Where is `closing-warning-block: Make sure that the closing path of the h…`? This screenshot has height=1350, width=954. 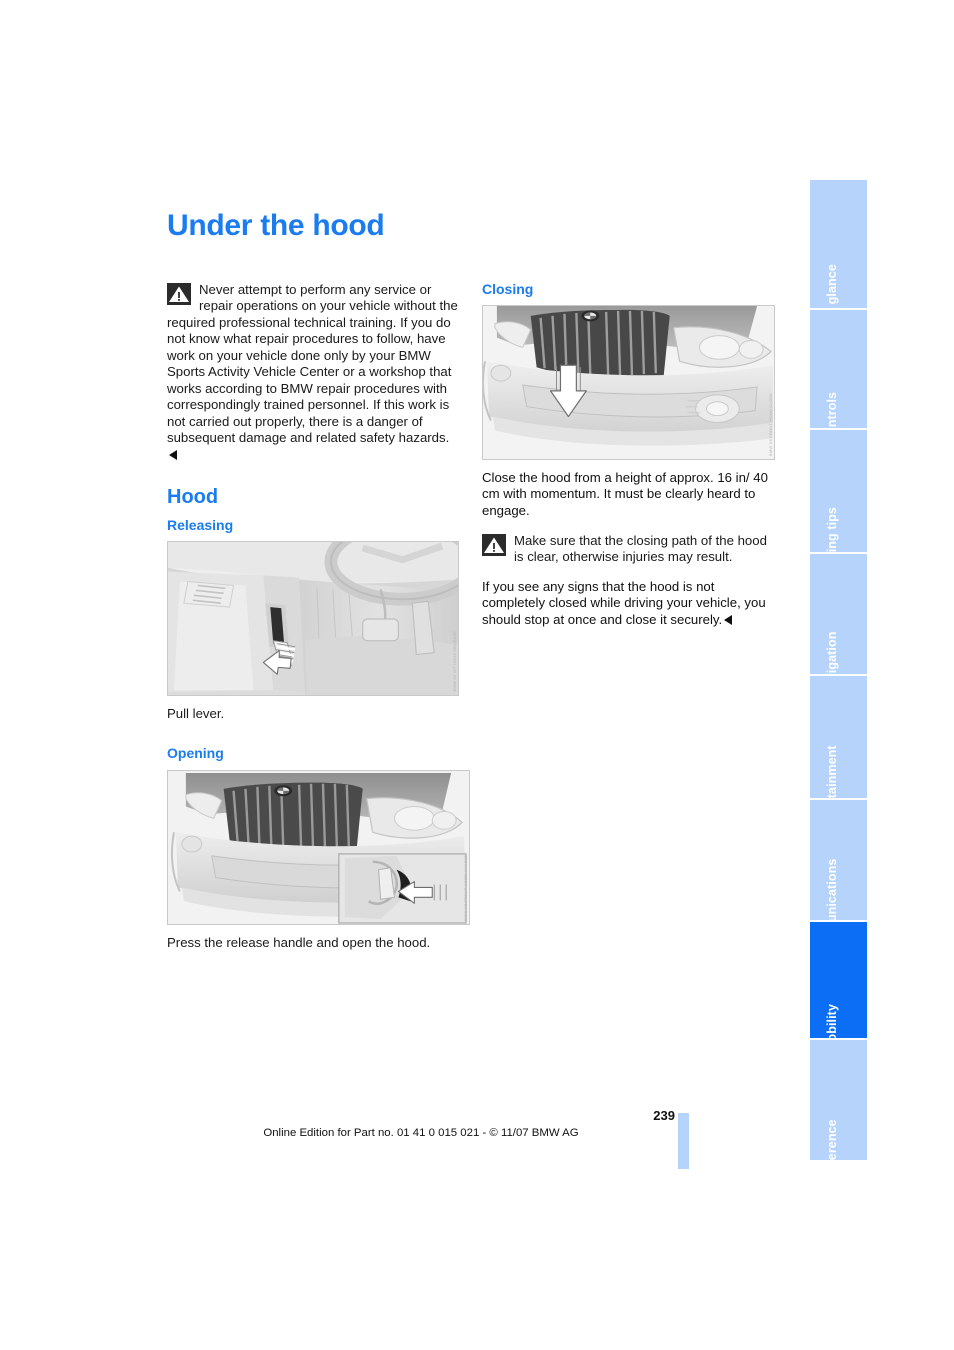 closing-warning-block: Make sure that the closing path of the h… is located at coordinates (628, 549).